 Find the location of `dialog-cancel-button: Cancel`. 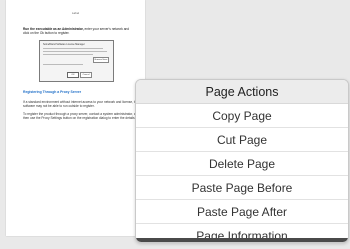

dialog-cancel-button: Cancel is located at coordinates (86, 75).